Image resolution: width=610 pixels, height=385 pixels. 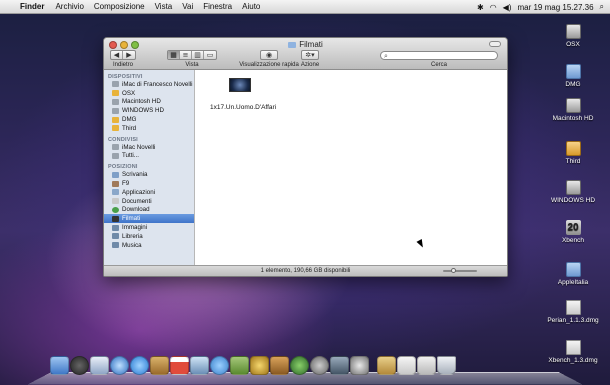 What do you see at coordinates (159, 365) in the screenshot?
I see `addressbook-icon` at bounding box center [159, 365].